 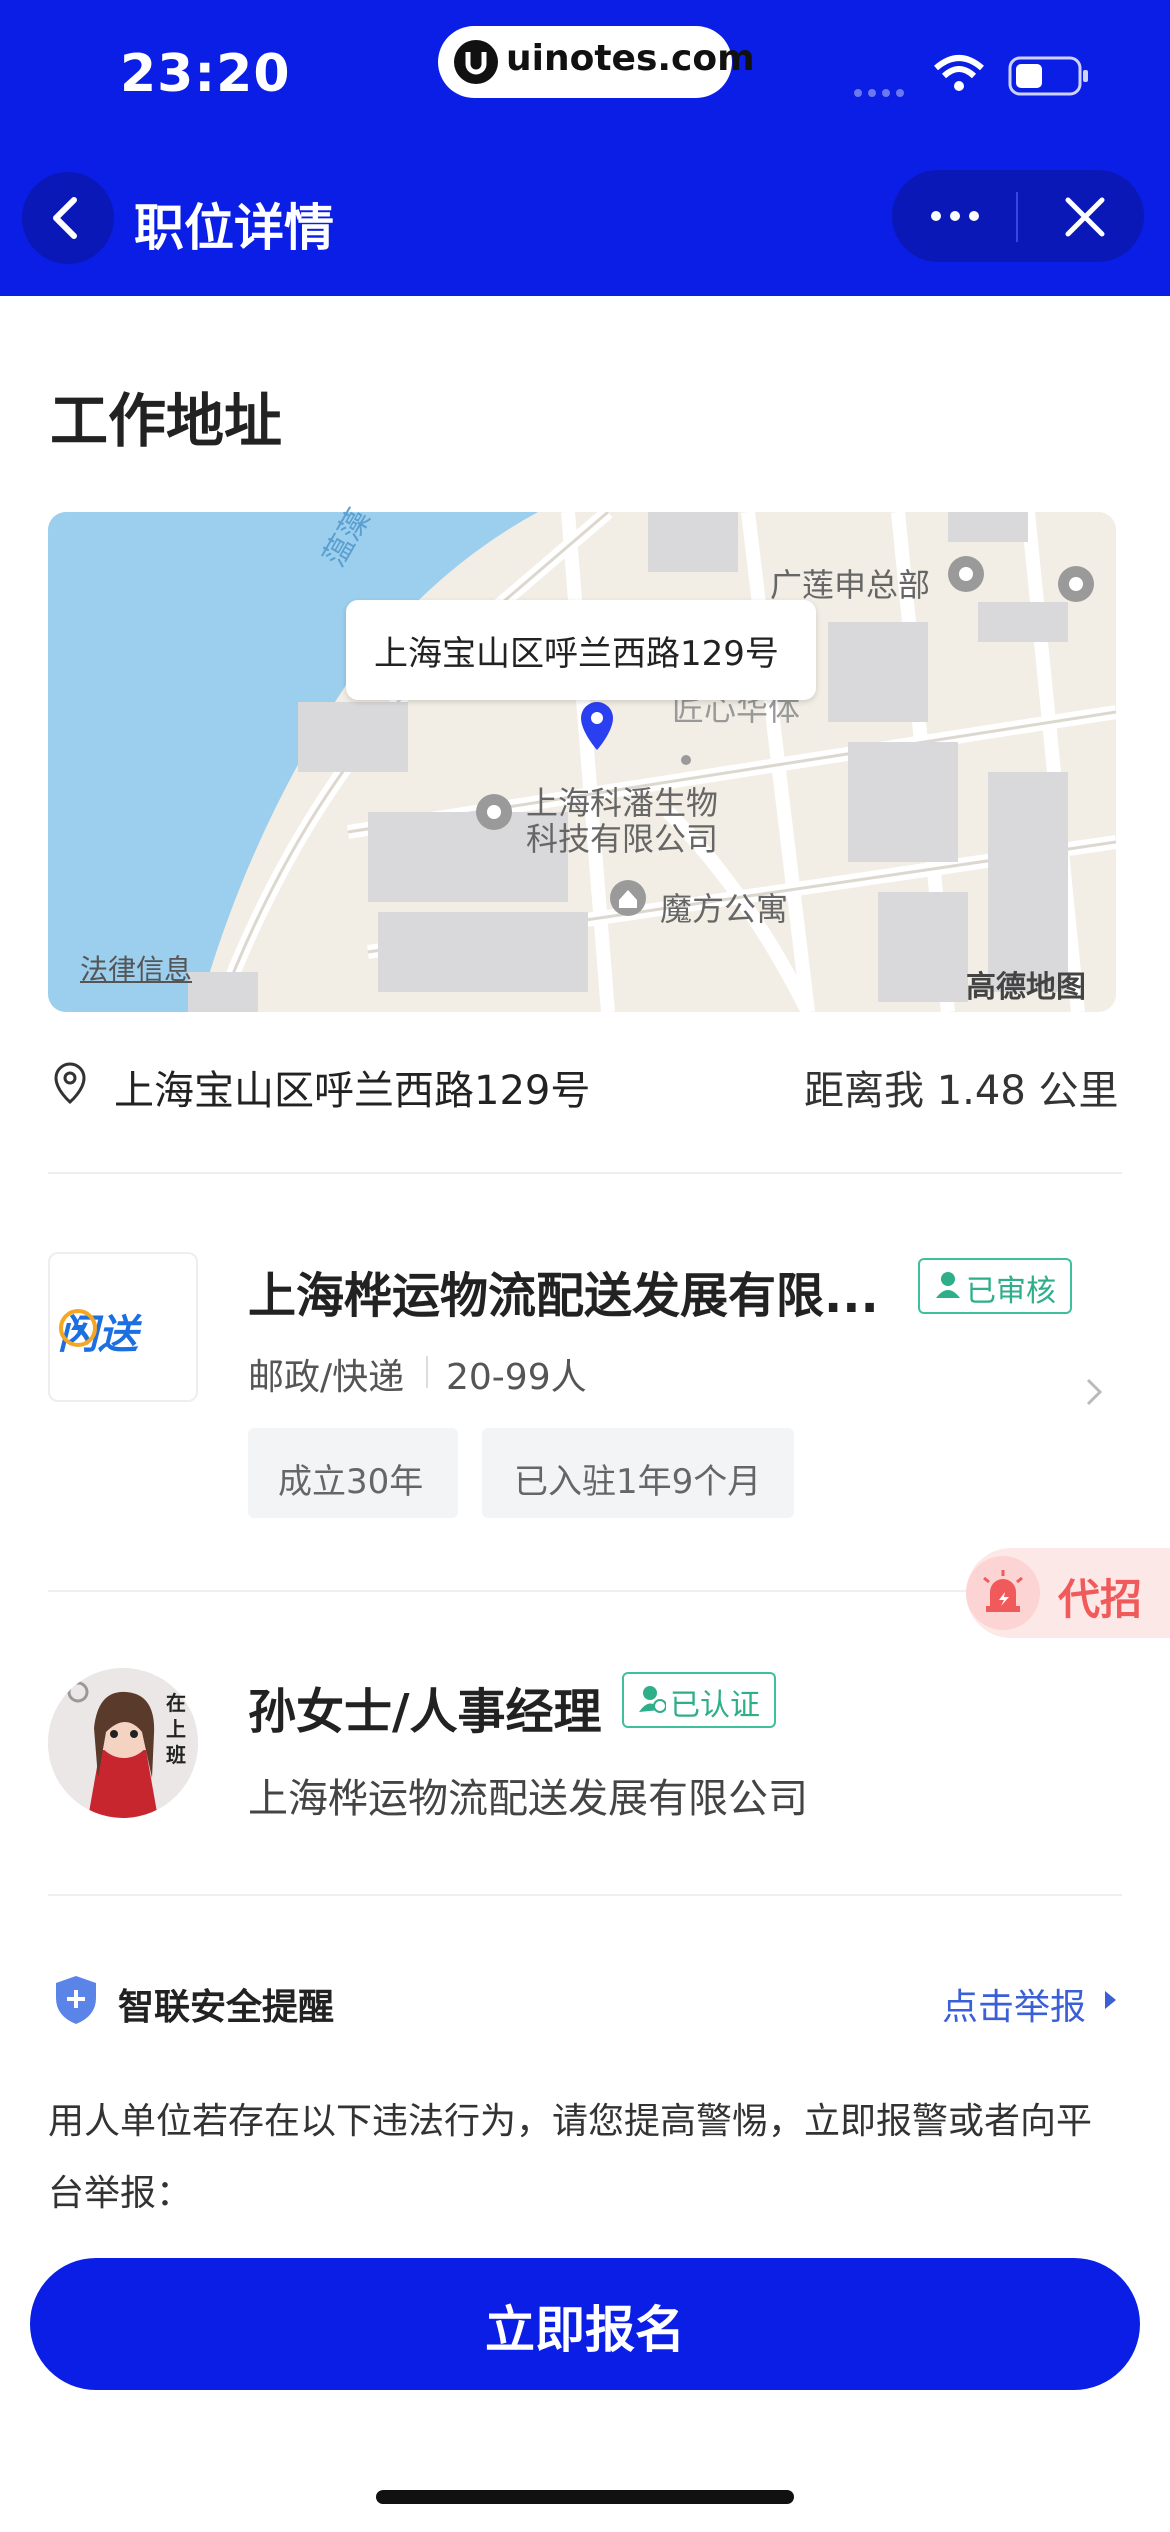 I want to click on recruiter-badge-text: 已认证, so click(x=715, y=1705).